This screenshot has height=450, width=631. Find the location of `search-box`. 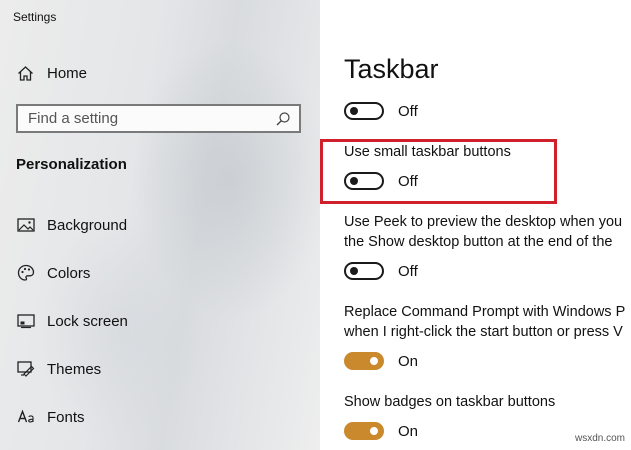

search-box is located at coordinates (158, 118).